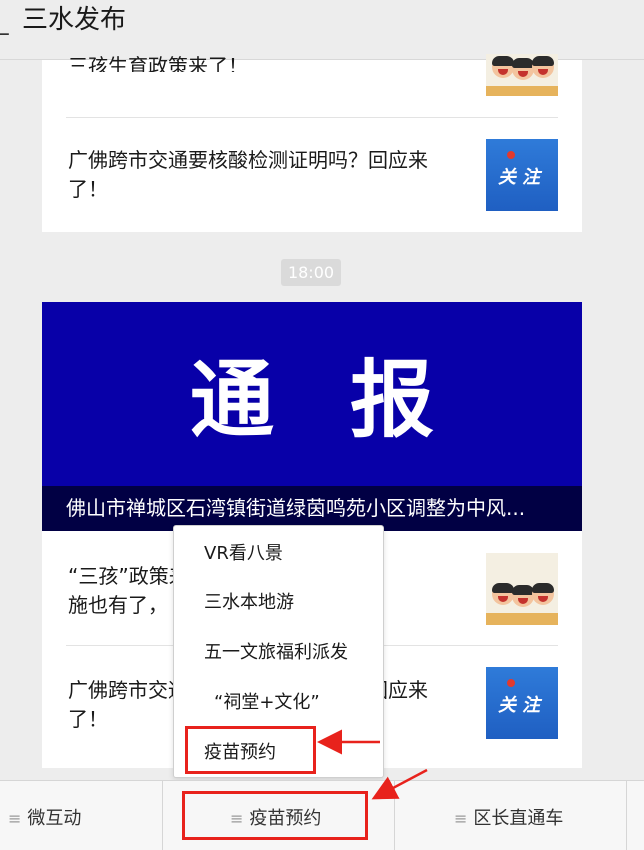  I want to click on message-timestamp: 18:00, so click(311, 272).